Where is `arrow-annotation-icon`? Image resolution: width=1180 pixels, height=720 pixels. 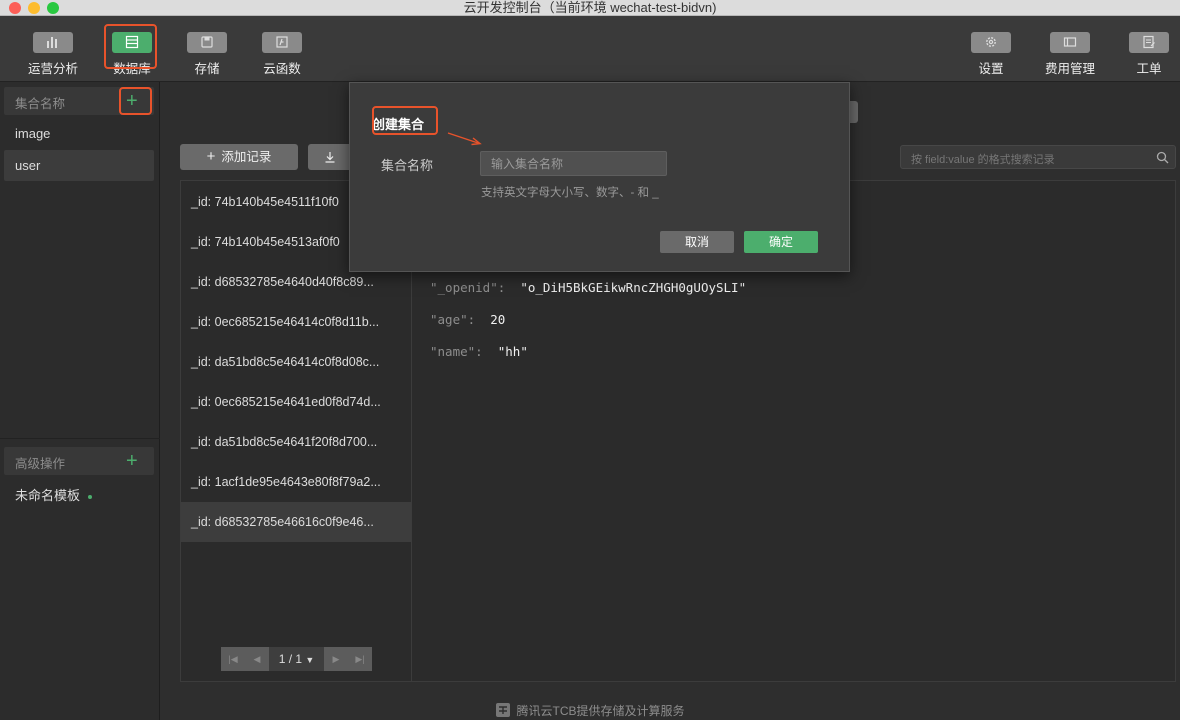
arrow-annotation-icon is located at coordinates (464, 139).